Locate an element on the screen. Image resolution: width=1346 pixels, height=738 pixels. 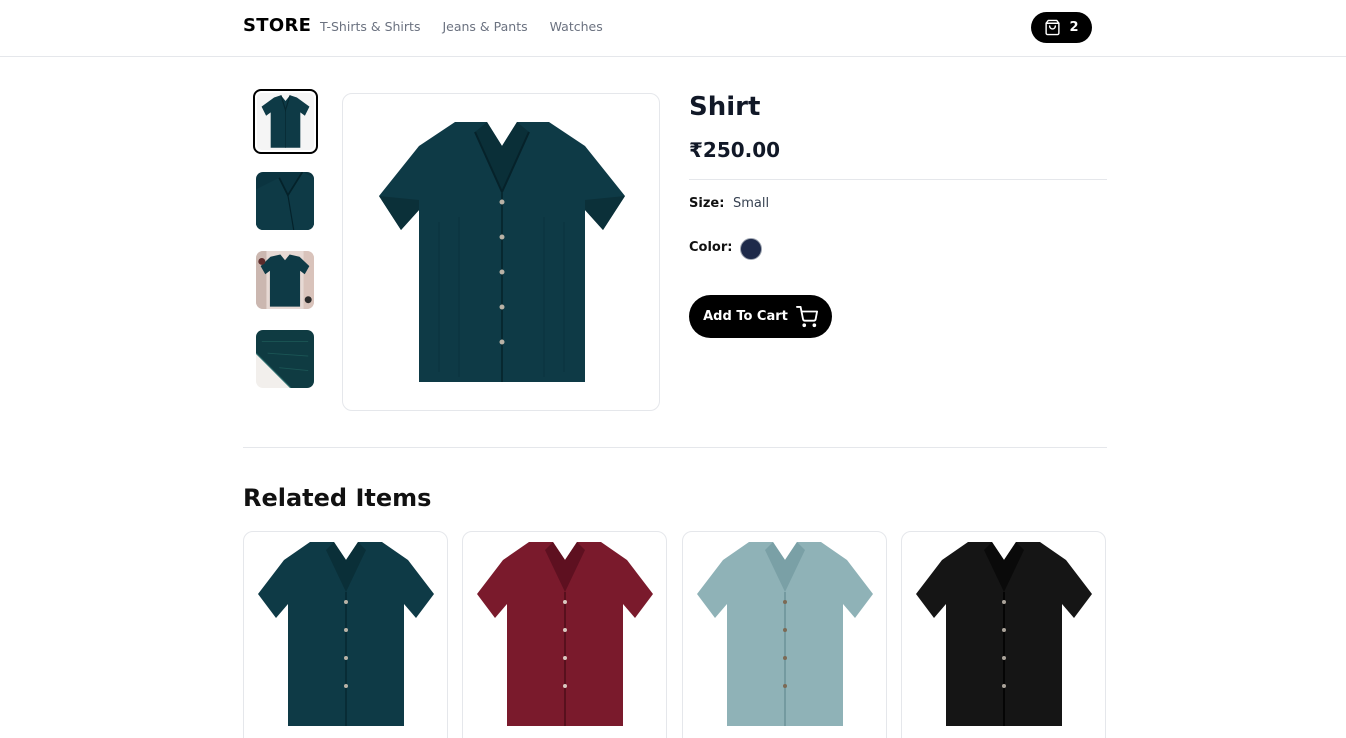
shirt-fabric-image is located at coordinates (285, 359).